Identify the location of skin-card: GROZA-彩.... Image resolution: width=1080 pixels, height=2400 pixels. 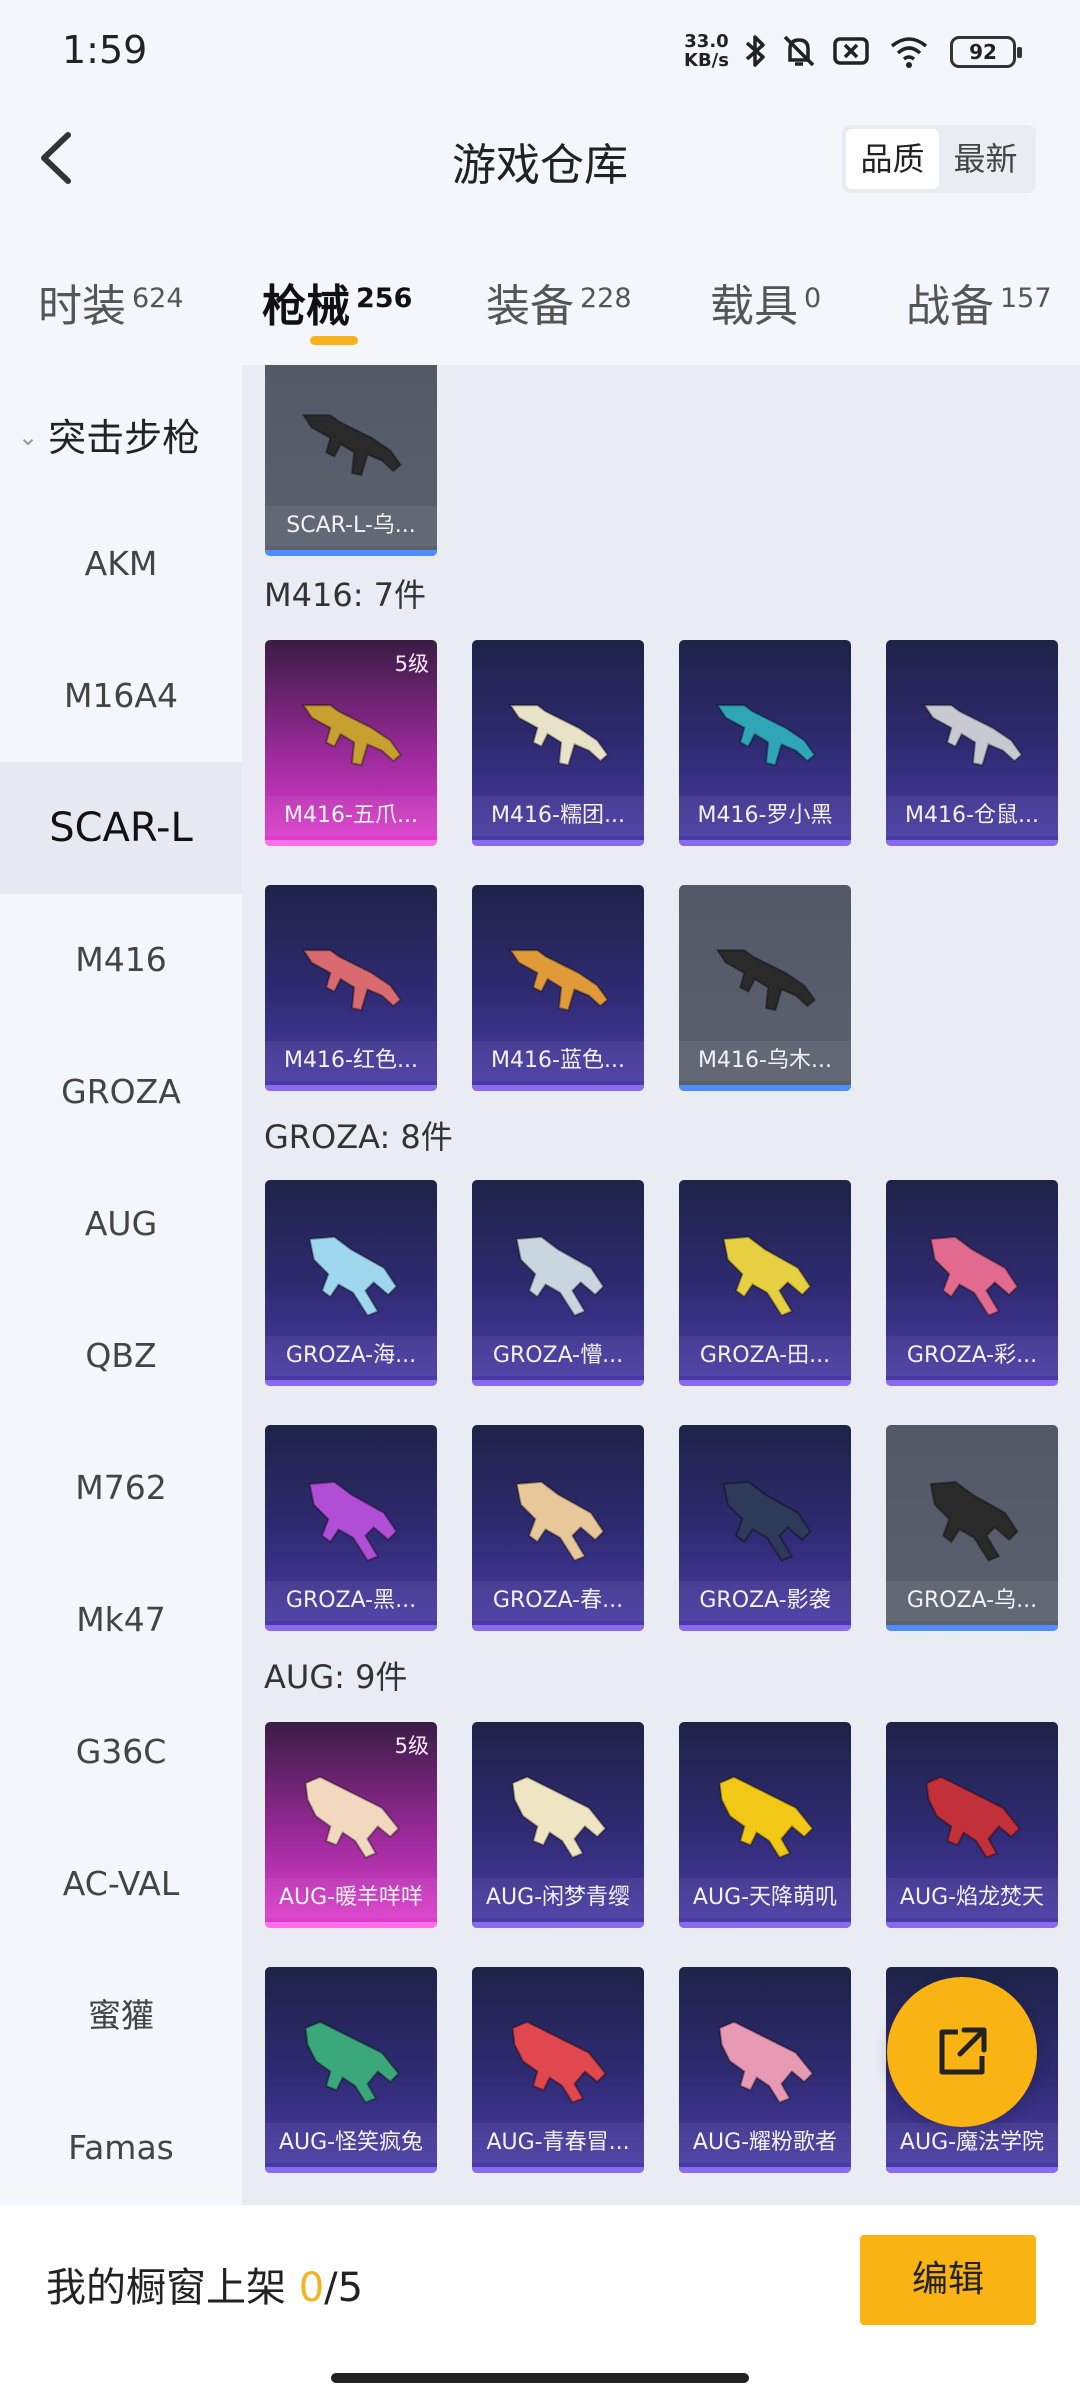
(972, 1283).